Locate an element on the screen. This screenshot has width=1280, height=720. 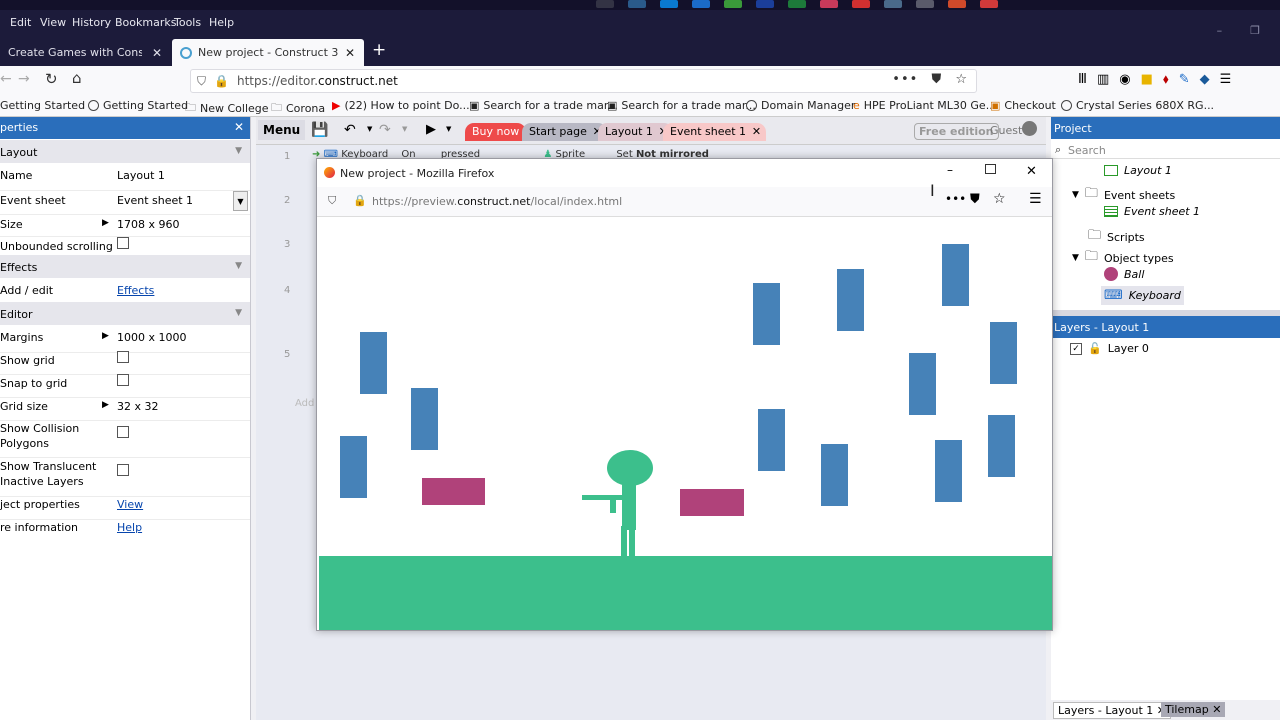
tree-item-keyboard: ⌨ Keyboard is located at coordinates (1142, 295).